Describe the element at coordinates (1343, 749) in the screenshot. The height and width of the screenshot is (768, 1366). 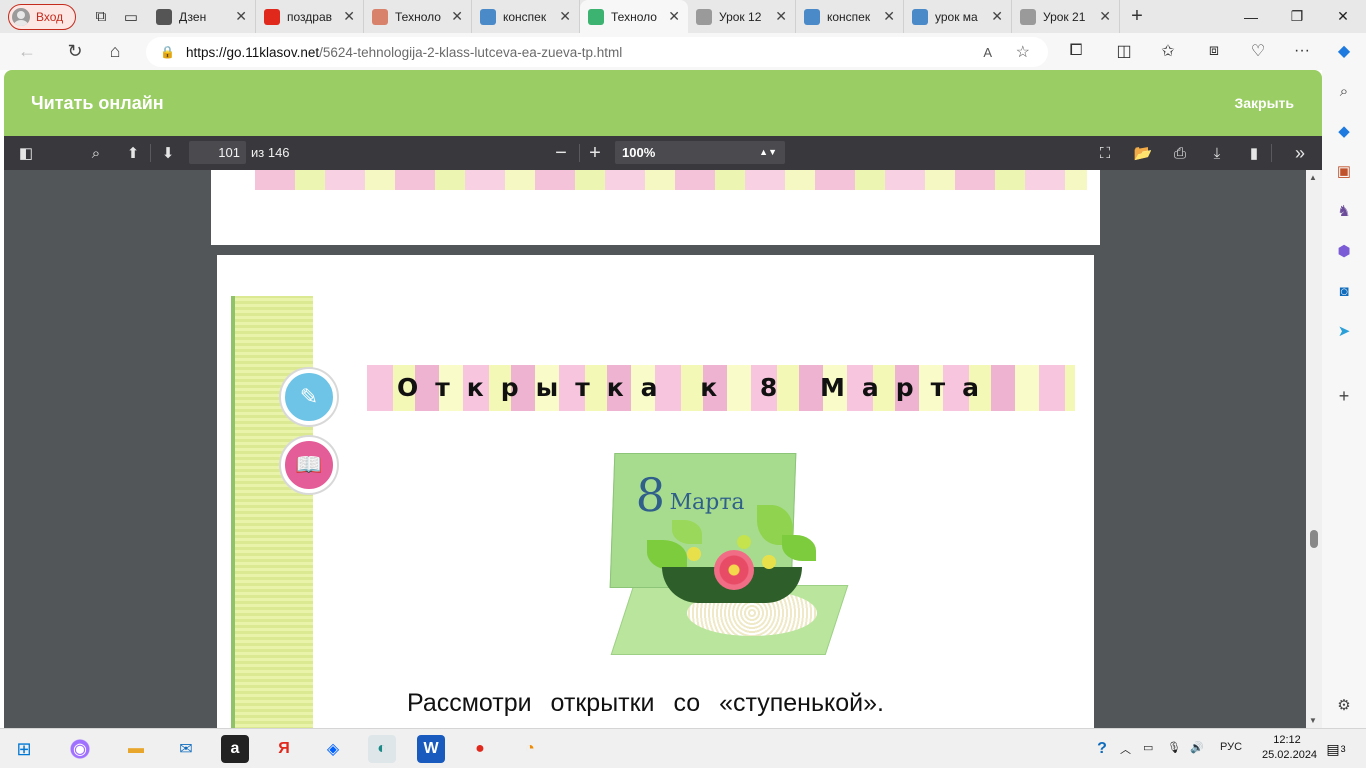
I see `notification-count: 3` at that location.